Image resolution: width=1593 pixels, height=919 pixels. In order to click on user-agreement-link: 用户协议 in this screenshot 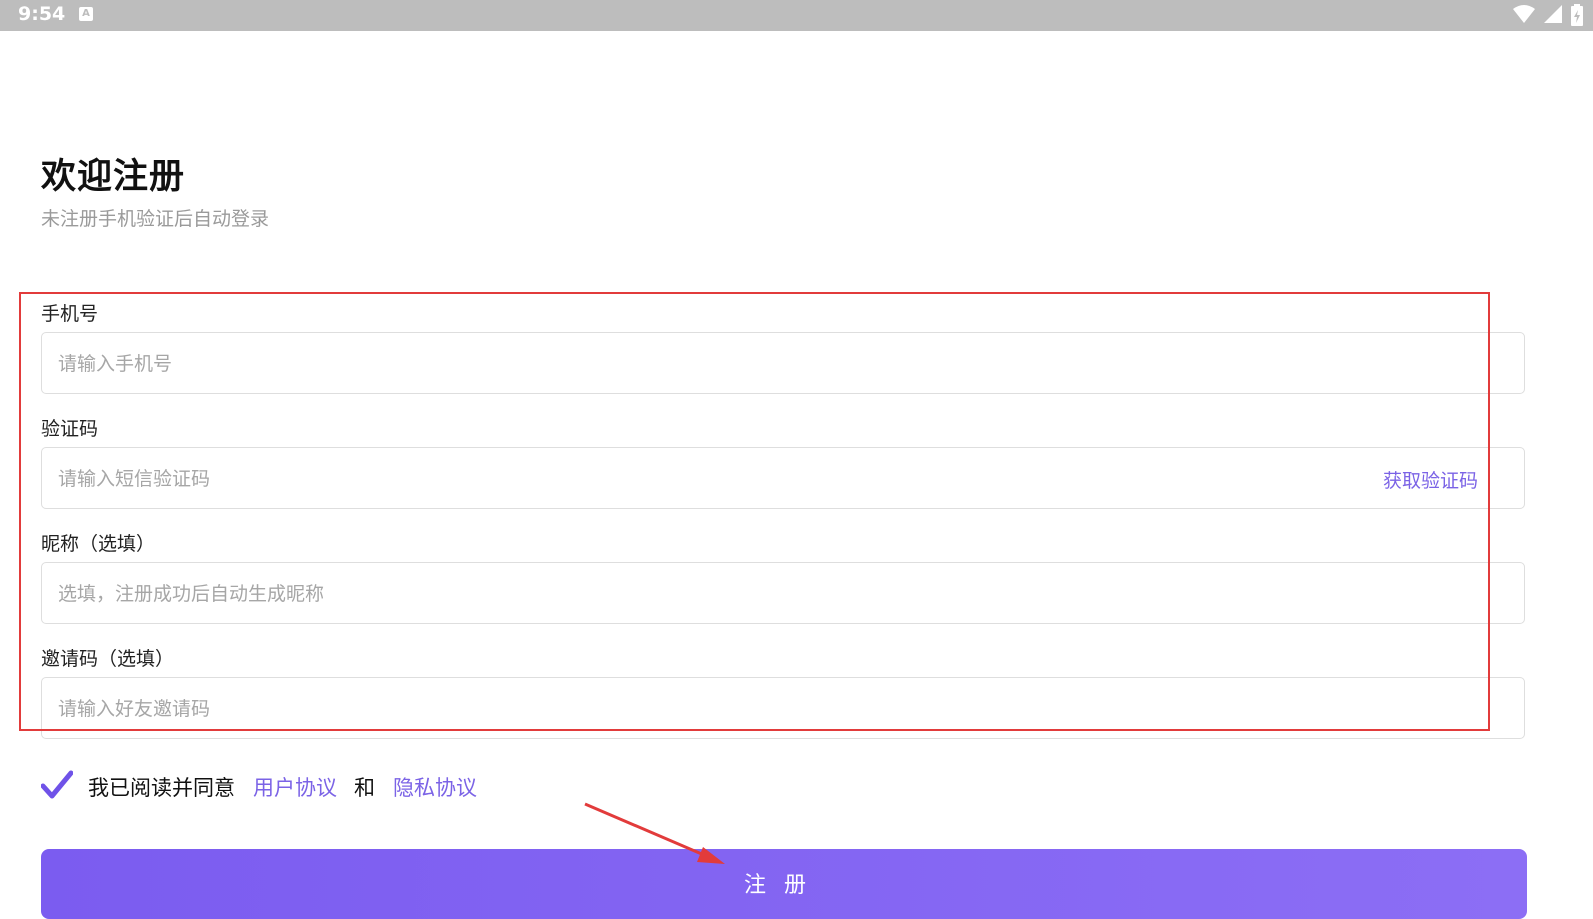, I will do `click(295, 787)`.